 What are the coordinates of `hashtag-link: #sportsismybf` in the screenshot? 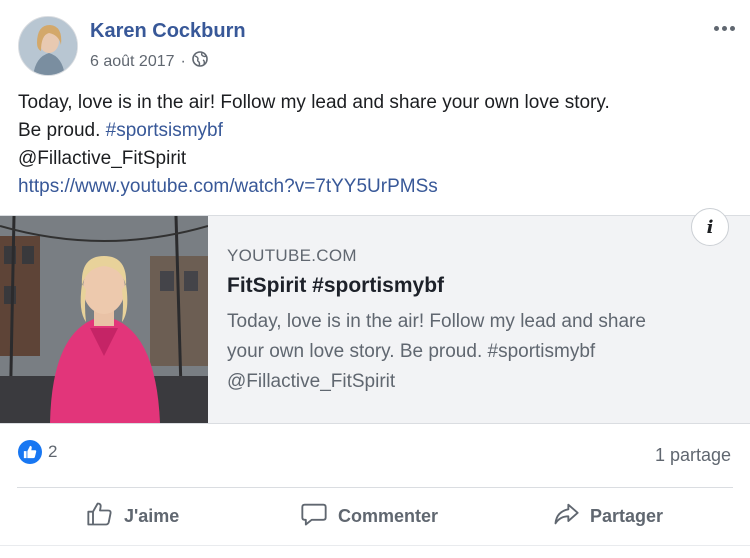 It's located at (164, 130).